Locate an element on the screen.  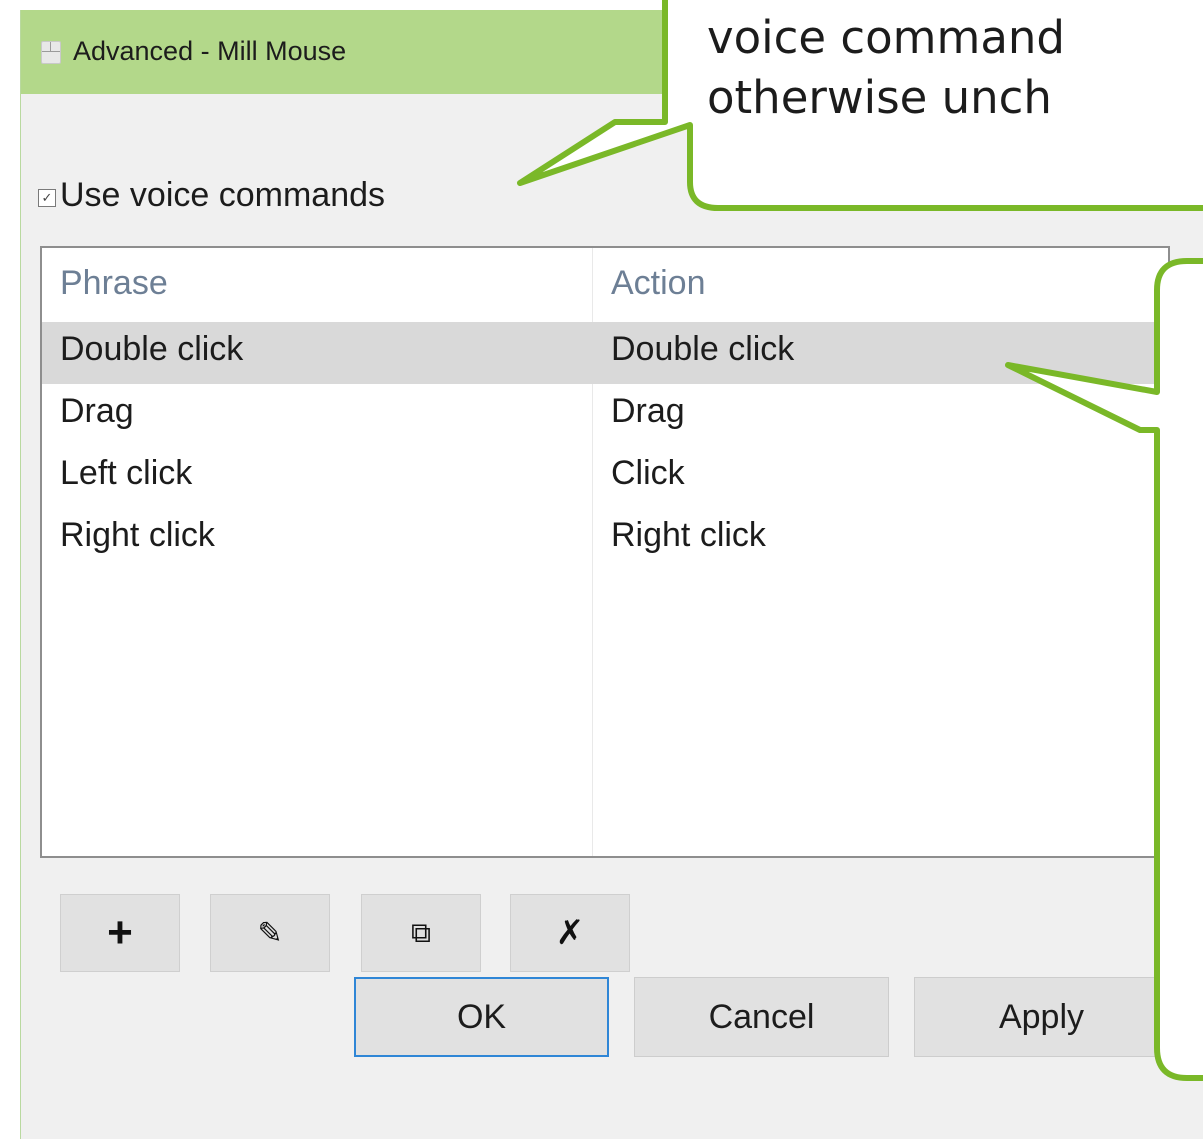
column-header-action: Action is located at coordinates (658, 283).